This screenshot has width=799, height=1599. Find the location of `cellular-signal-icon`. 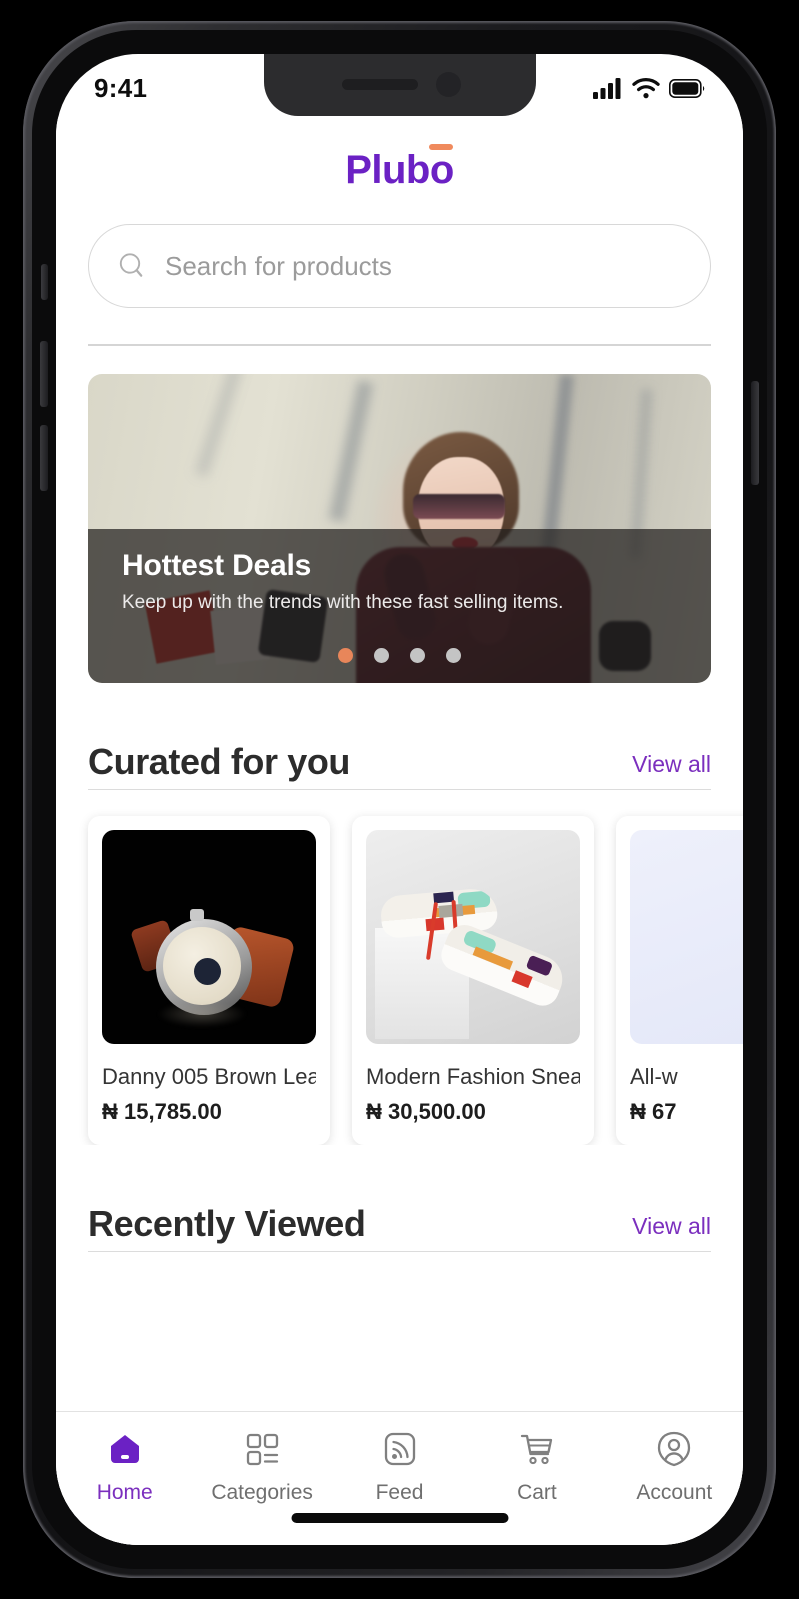

cellular-signal-icon is located at coordinates (607, 88).